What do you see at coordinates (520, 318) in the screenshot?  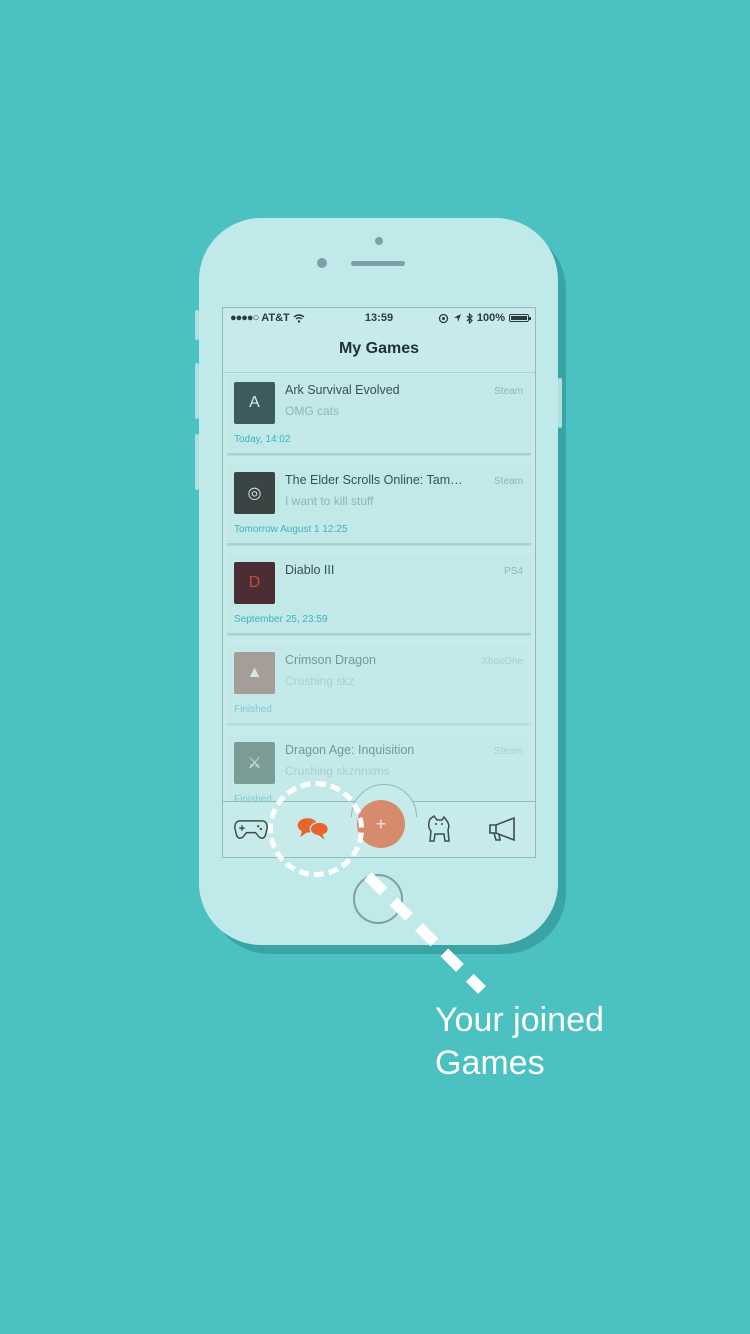 I see `battery-icon` at bounding box center [520, 318].